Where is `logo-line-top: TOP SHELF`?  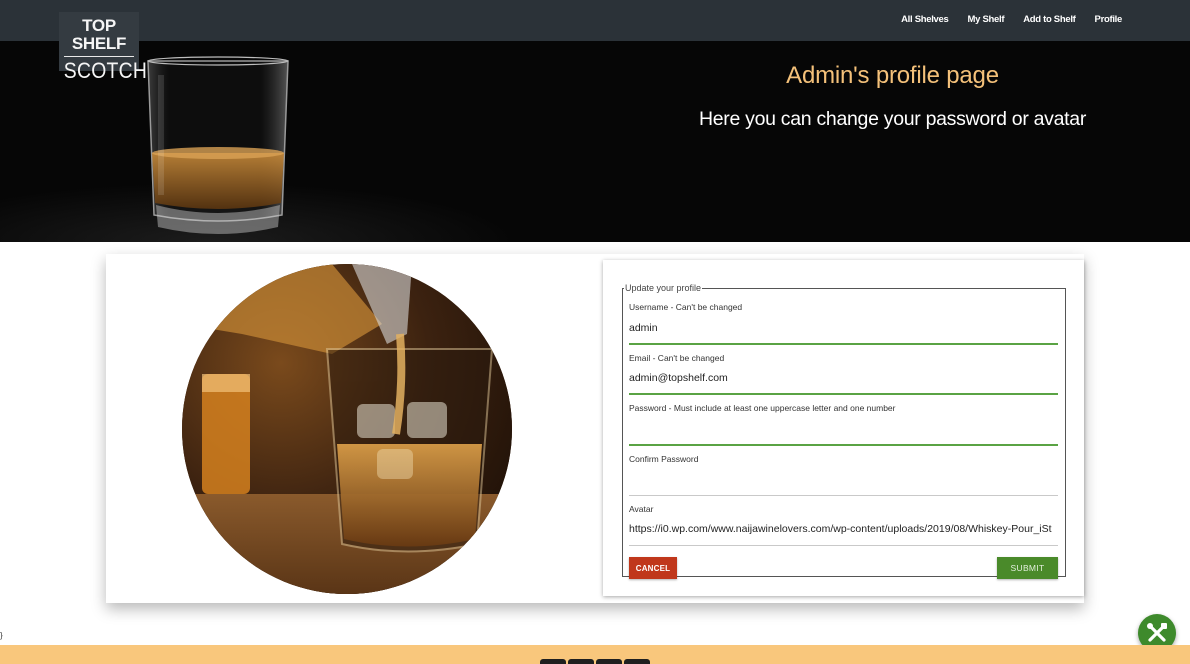
logo-line-top: TOP SHELF is located at coordinates (99, 34).